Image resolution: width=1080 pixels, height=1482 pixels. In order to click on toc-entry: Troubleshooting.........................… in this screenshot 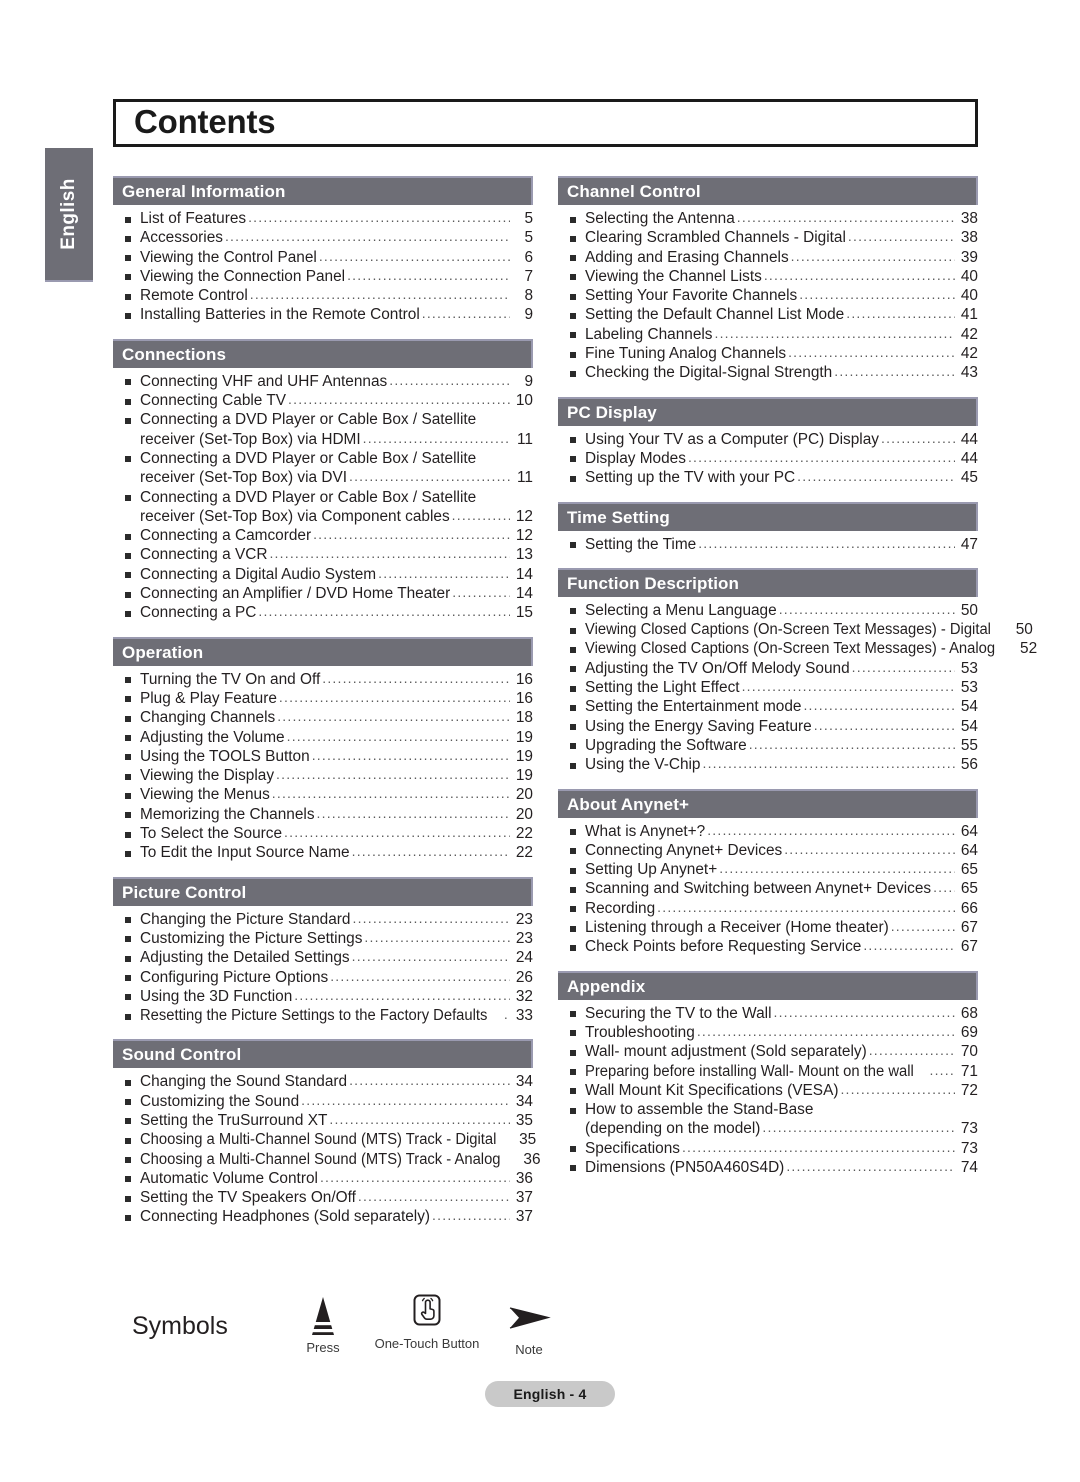, I will do `click(768, 1032)`.